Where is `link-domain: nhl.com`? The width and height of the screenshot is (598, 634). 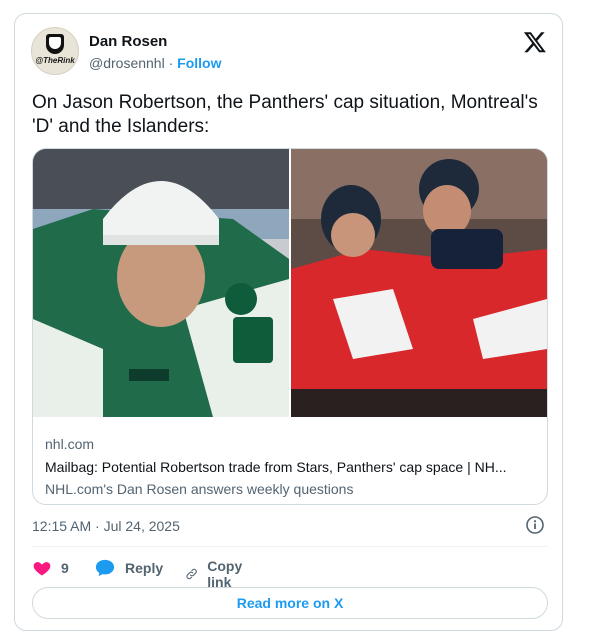
link-domain: nhl.com is located at coordinates (70, 444).